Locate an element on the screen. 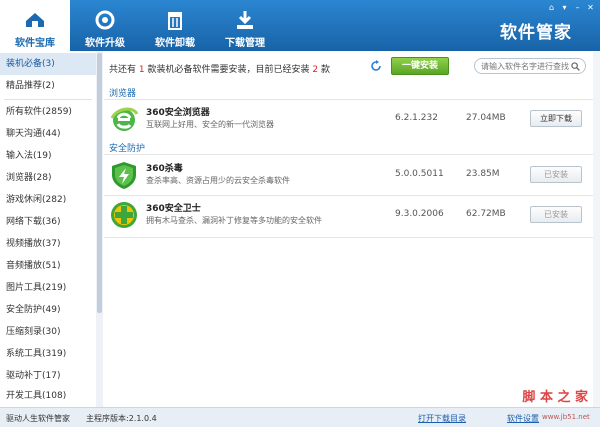  tab-label: 软件宝库 is located at coordinates (35, 43).